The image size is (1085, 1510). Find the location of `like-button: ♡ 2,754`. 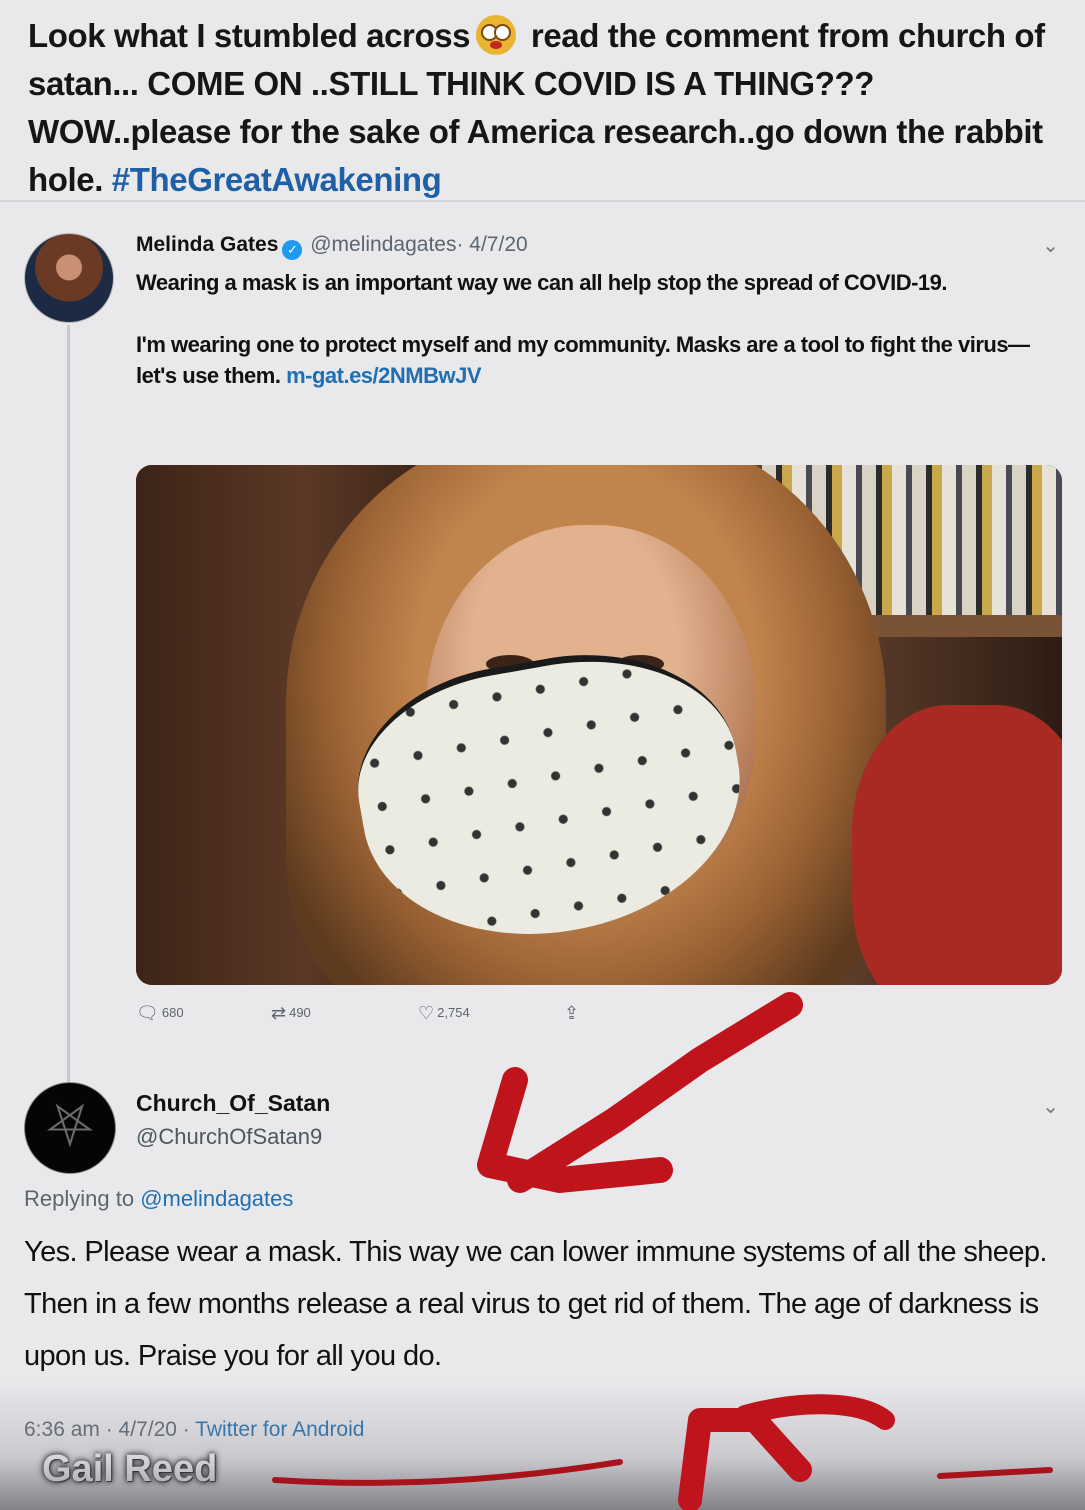

like-button: ♡ 2,754 is located at coordinates (444, 1013).